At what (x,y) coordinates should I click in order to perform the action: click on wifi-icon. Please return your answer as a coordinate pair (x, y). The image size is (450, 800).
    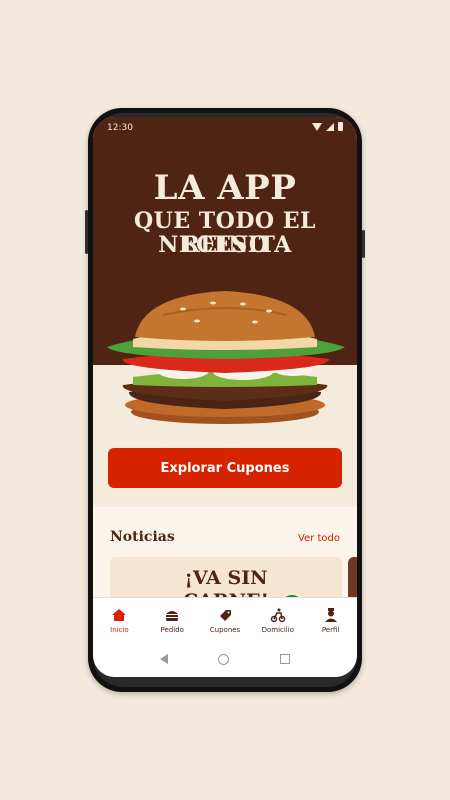
    Looking at the image, I should click on (317, 126).